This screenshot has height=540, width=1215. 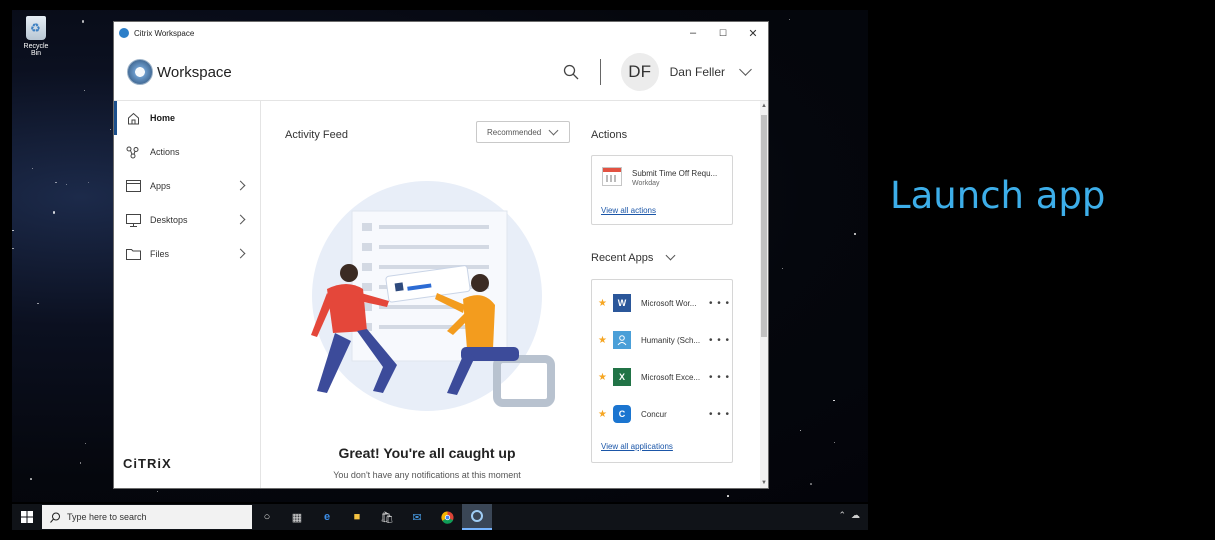 I want to click on app-row-excel: ★ X Microsoft Exce... • • •, so click(x=662, y=377).